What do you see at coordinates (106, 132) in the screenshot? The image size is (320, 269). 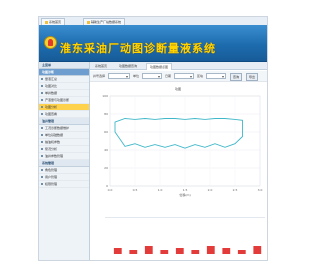 I see `y-tick-label: 60` at bounding box center [106, 132].